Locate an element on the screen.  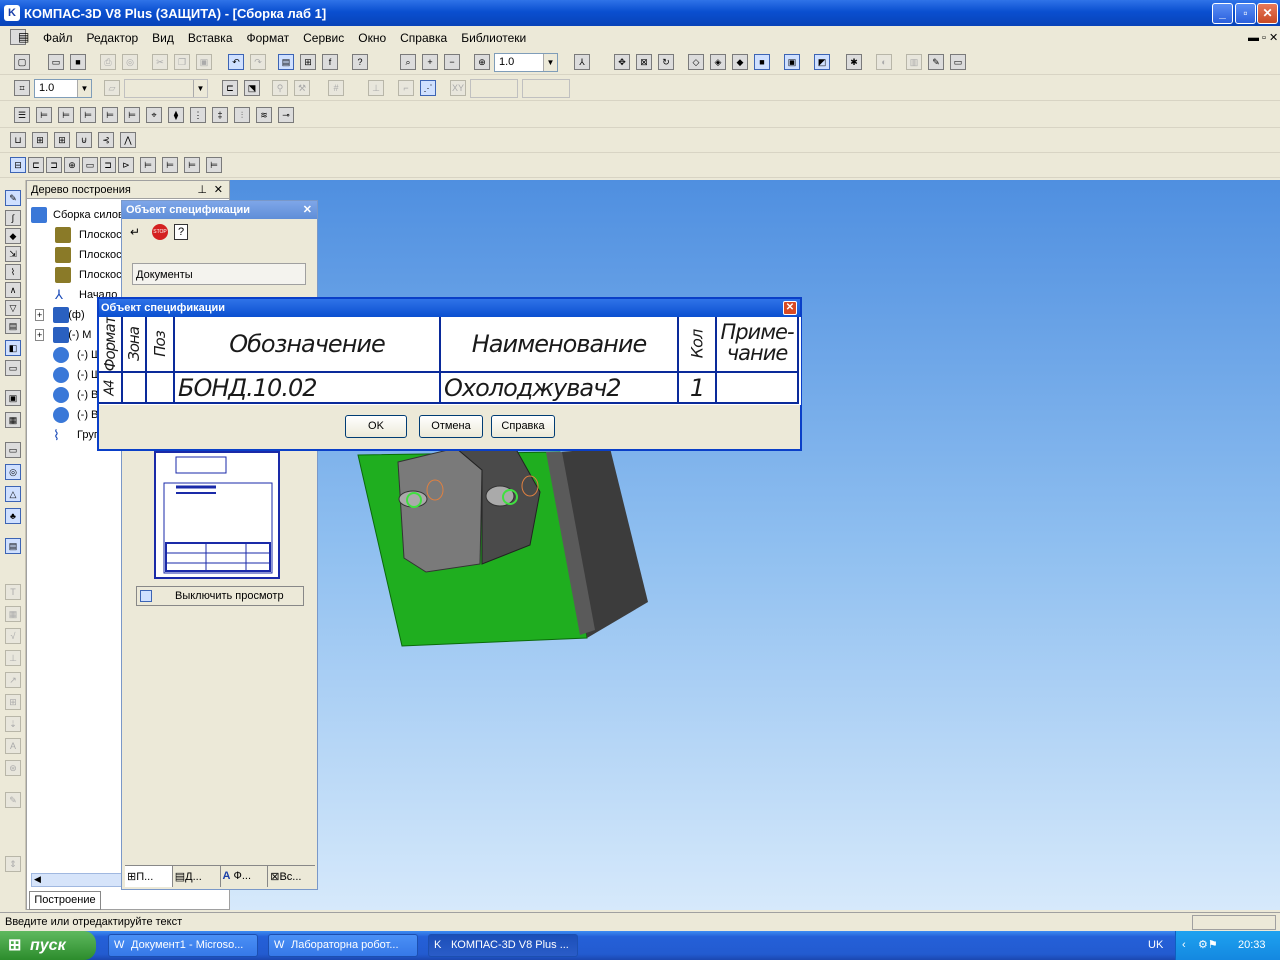
cell-note is located at coordinates (758, 388).